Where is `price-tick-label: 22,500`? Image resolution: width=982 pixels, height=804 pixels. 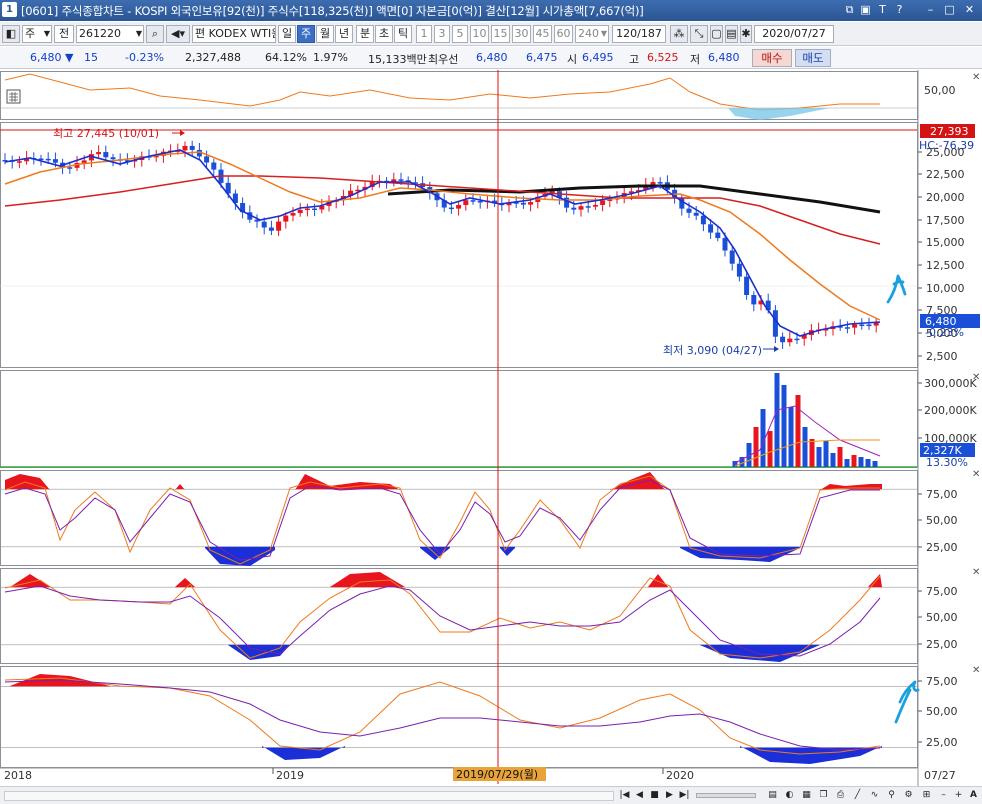
price-tick-label: 22,500 is located at coordinates (945, 174).